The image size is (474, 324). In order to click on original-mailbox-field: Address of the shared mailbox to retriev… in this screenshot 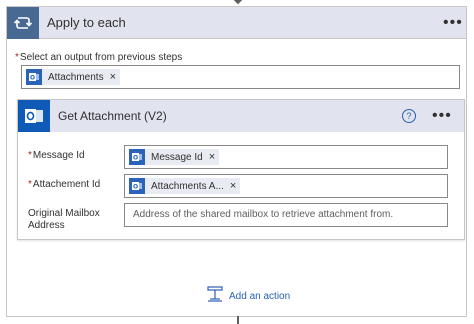, I will do `click(286, 215)`.